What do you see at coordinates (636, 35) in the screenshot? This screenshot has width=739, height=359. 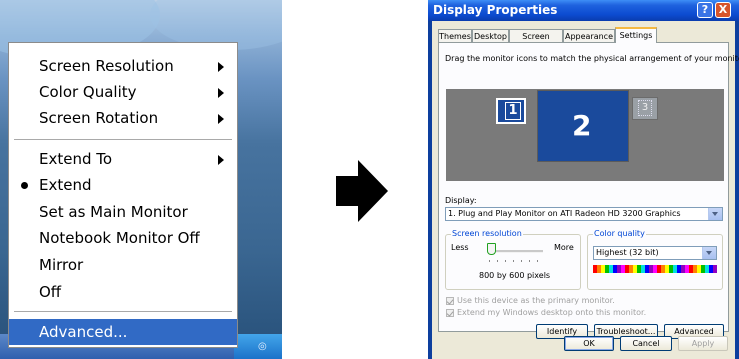 I see `tab-settings: Settings` at bounding box center [636, 35].